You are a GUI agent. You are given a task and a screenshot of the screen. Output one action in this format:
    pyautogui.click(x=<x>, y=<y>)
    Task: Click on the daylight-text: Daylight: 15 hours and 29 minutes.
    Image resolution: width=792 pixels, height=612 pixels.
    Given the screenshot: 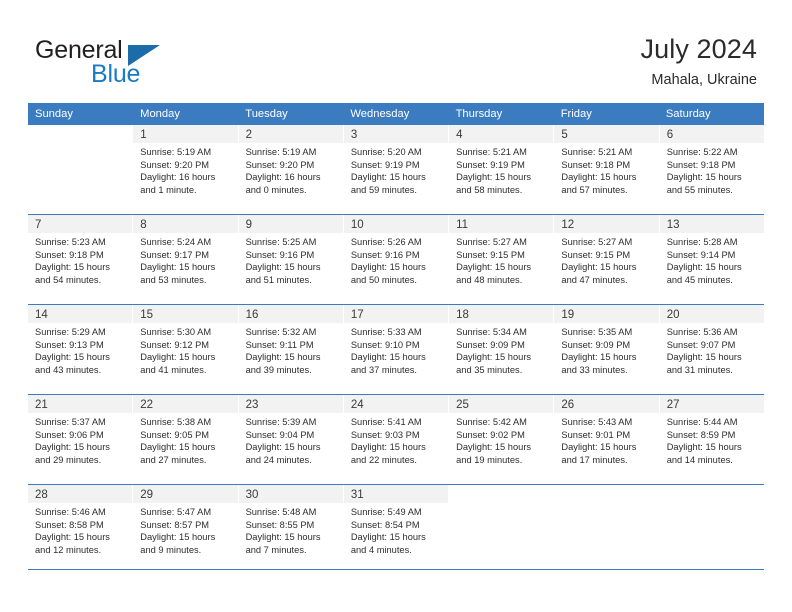 What is the action you would take?
    pyautogui.click(x=72, y=453)
    